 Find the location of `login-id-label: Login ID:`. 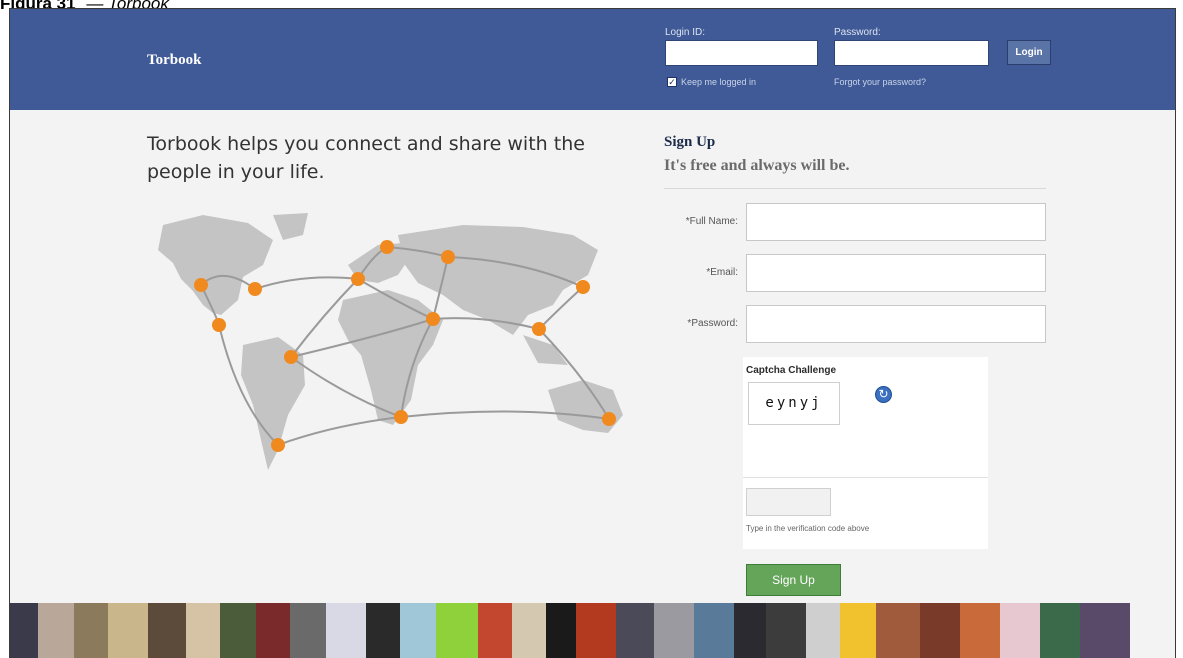

login-id-label: Login ID: is located at coordinates (685, 32).